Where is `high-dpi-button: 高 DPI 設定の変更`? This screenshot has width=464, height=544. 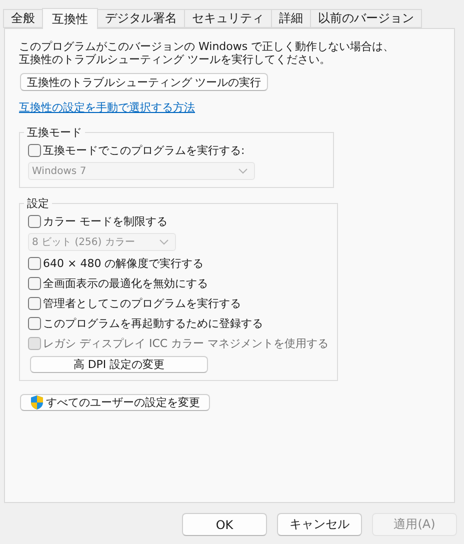
high-dpi-button: 高 DPI 設定の変更 is located at coordinates (119, 364).